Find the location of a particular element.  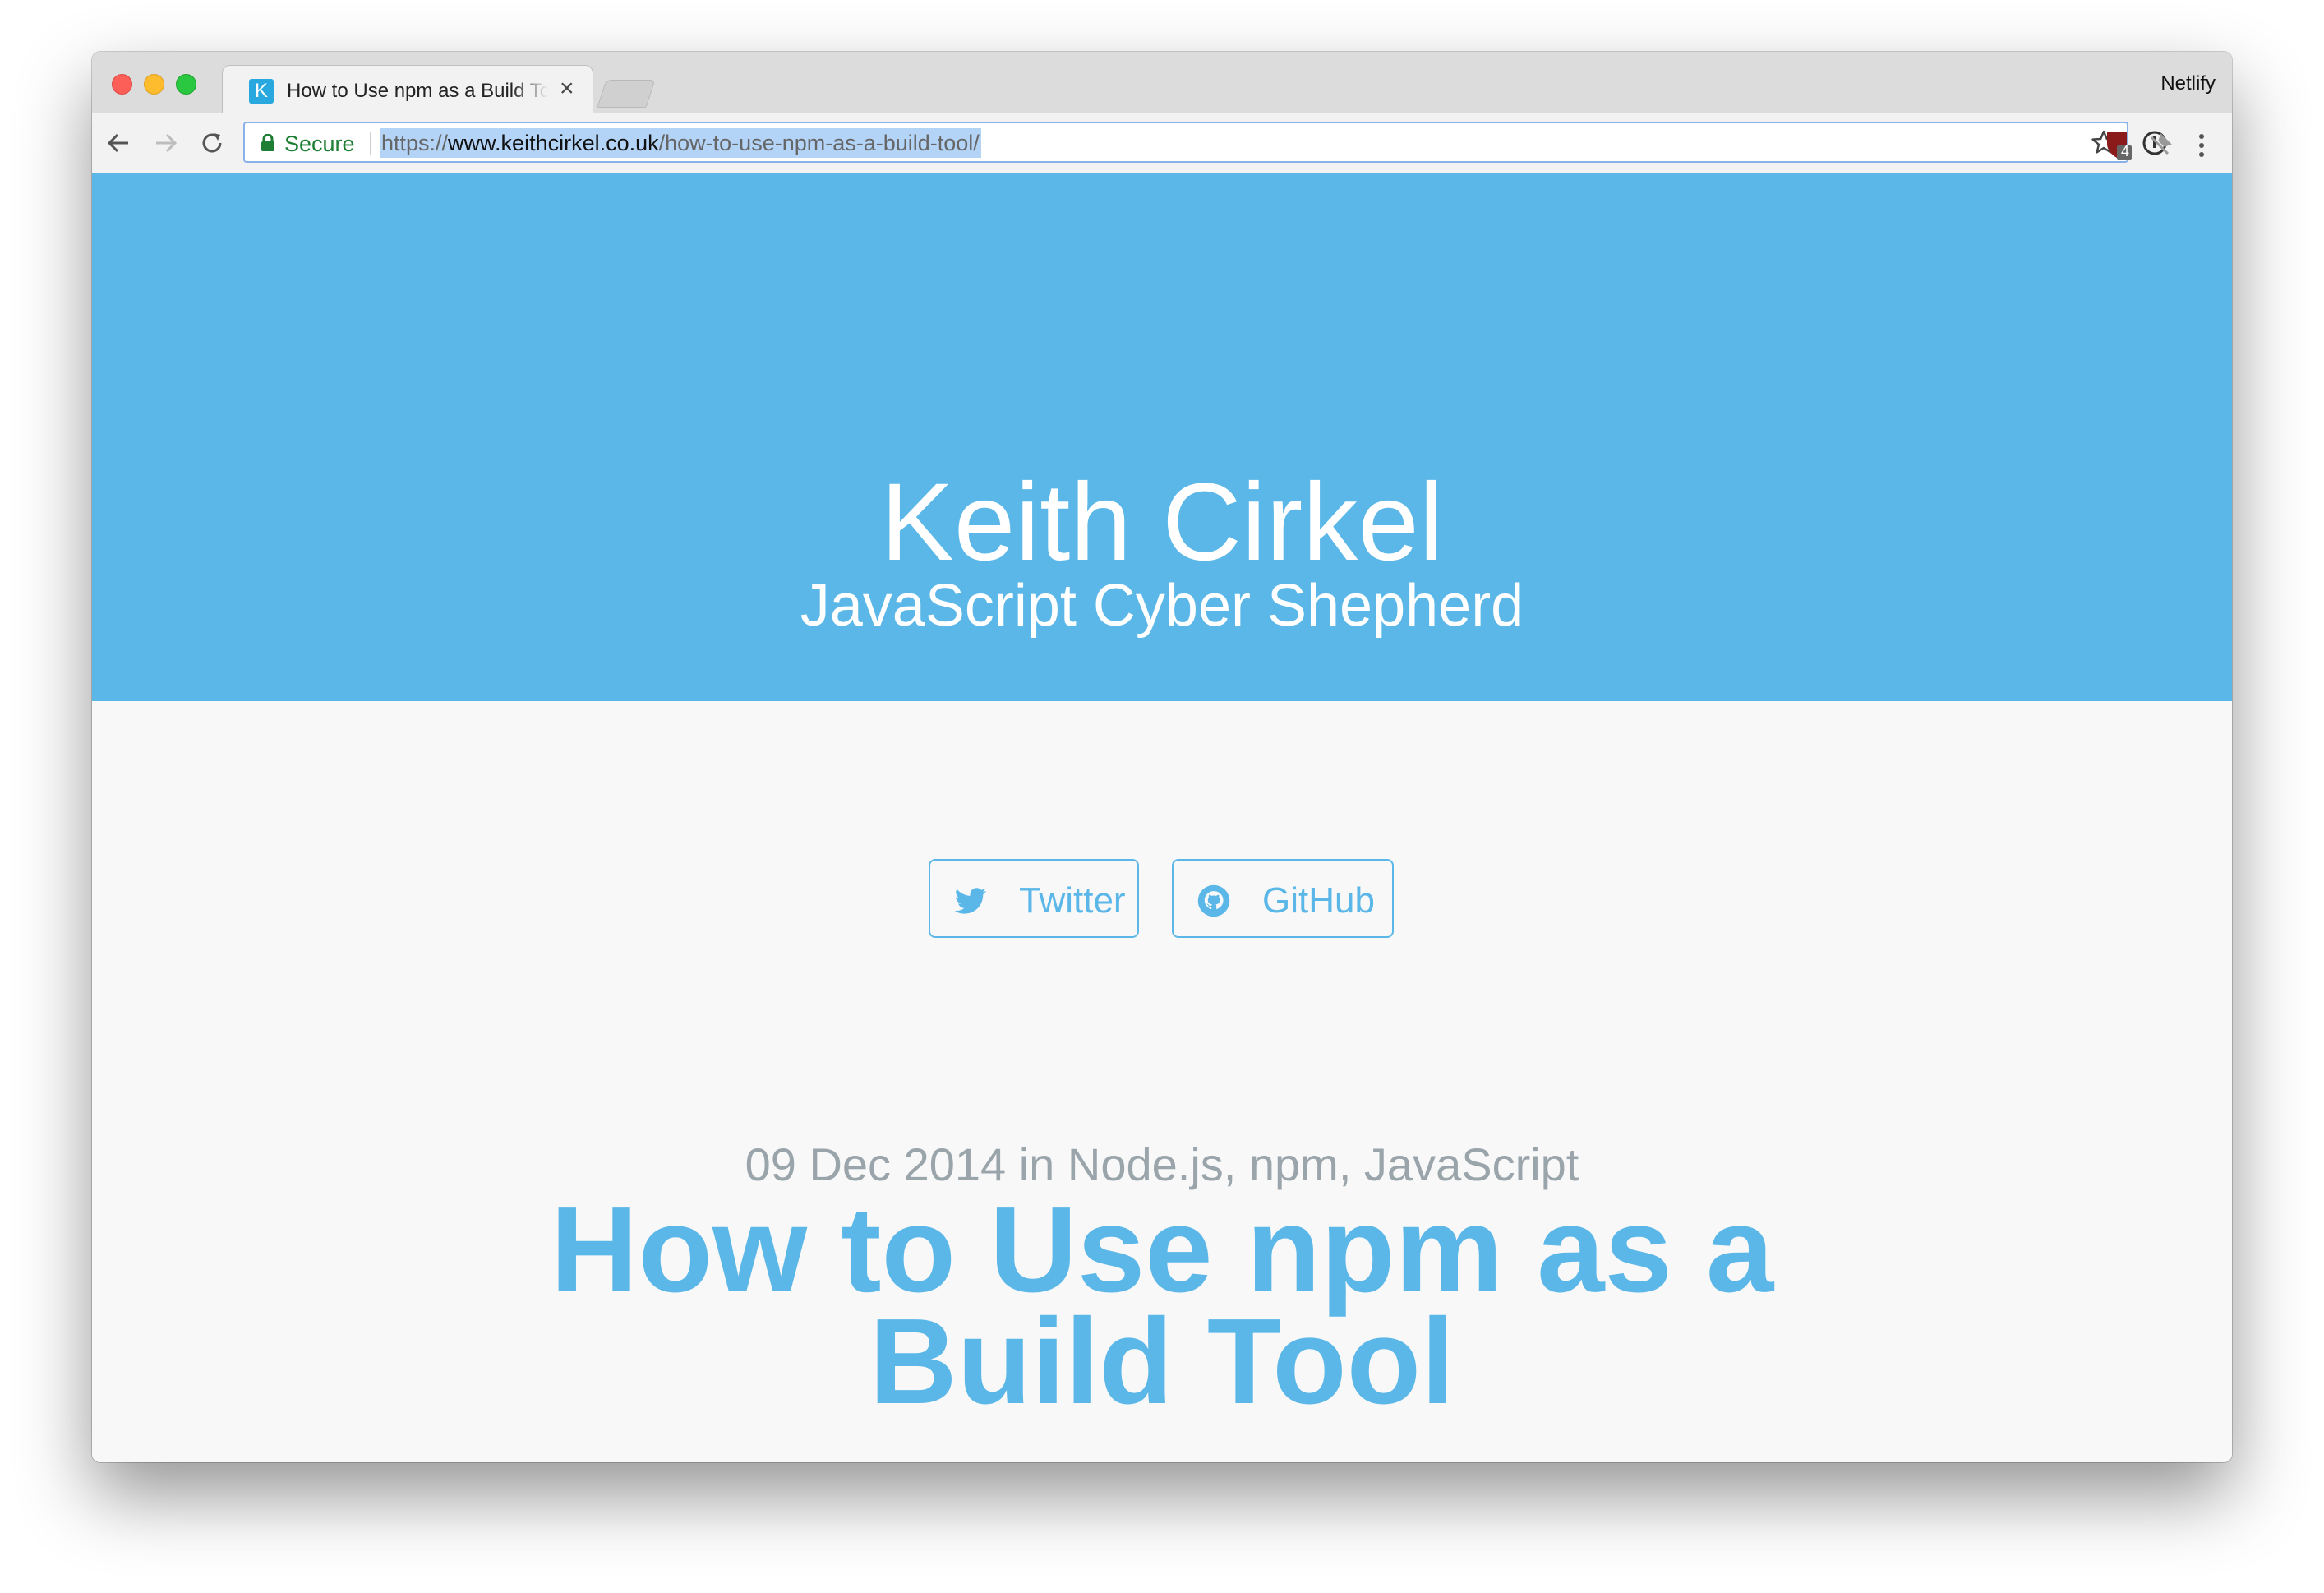

menu-dots-icon is located at coordinates (2201, 148).